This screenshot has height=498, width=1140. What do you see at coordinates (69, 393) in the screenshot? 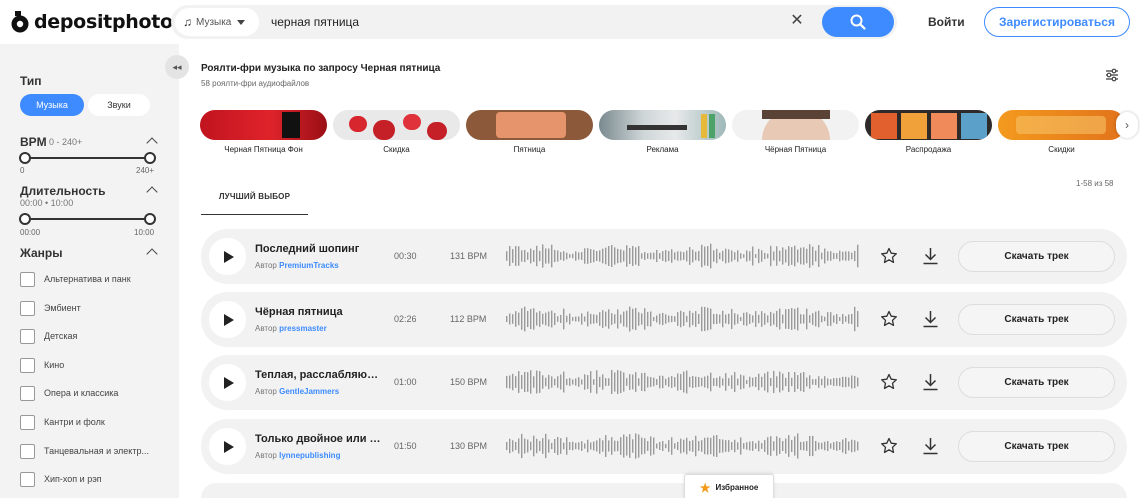
I see `genre-checkbox: Опера и классика` at bounding box center [69, 393].